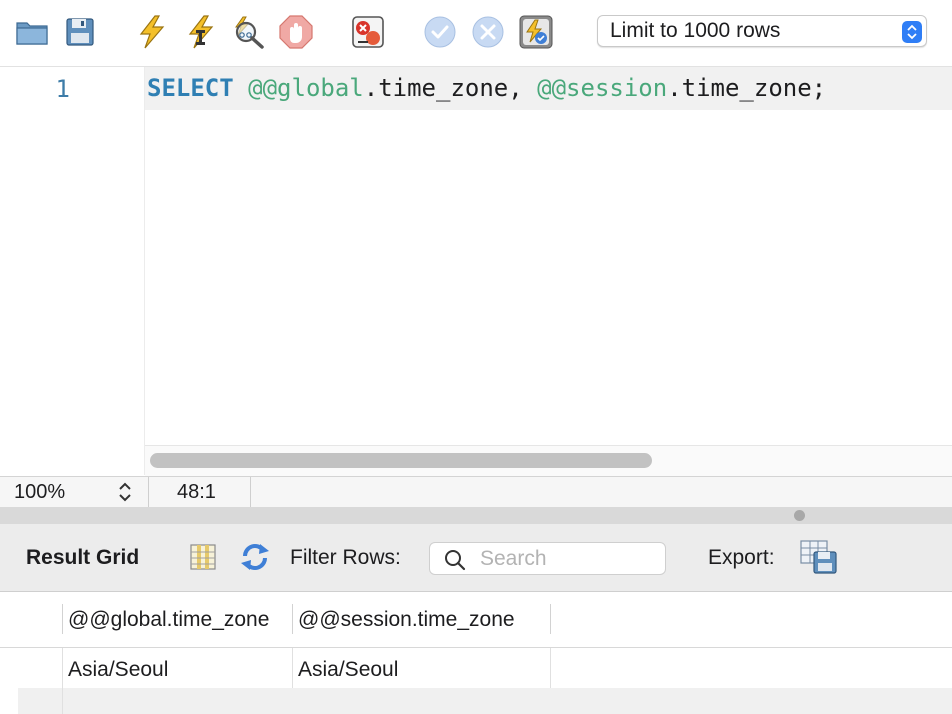 This screenshot has width=952, height=714. What do you see at coordinates (190, 88) in the screenshot?
I see `sql-keyword: SELECT` at bounding box center [190, 88].